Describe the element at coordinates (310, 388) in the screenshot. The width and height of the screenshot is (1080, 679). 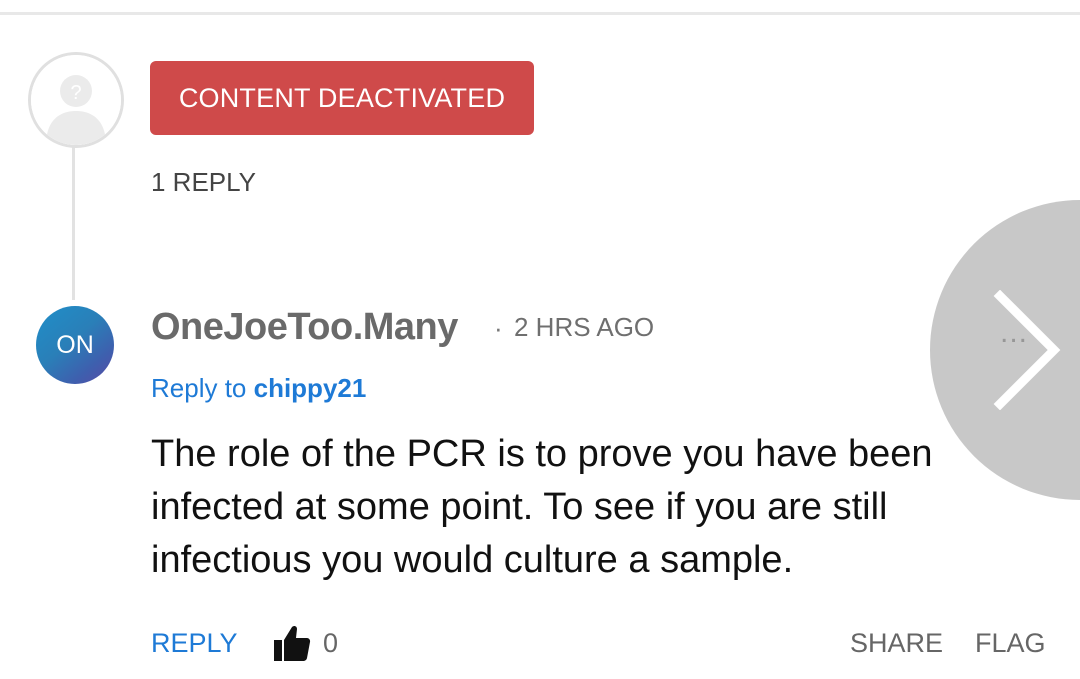
I see `reply-to-username-link: chippy21` at that location.